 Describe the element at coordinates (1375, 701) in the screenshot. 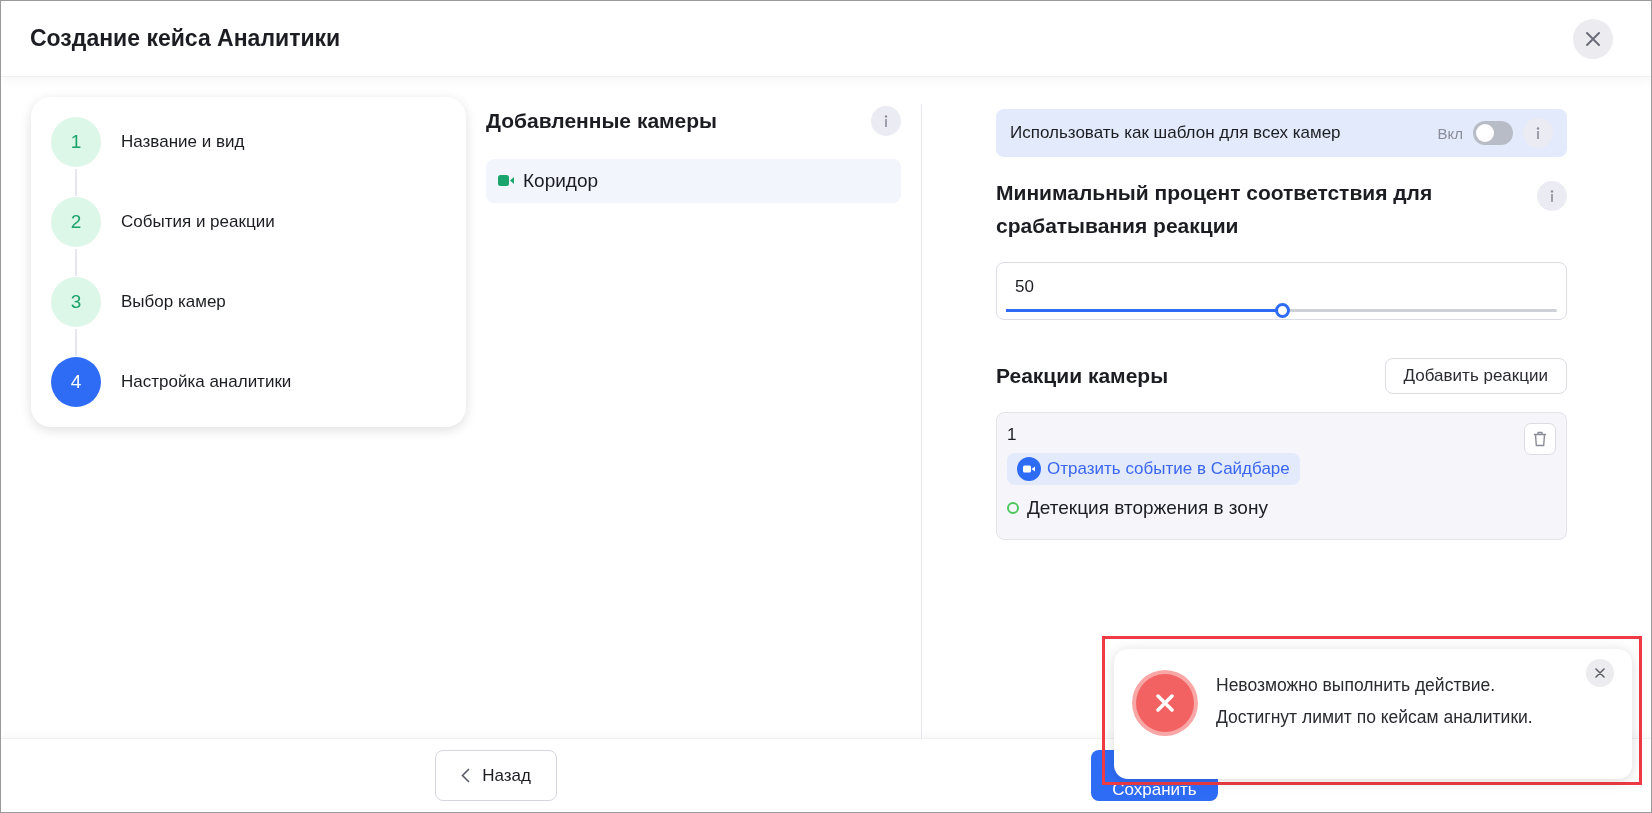

I see `error-message: Невозможно выполнить действие. Достигнут лимит по кейсам аналитики.` at that location.